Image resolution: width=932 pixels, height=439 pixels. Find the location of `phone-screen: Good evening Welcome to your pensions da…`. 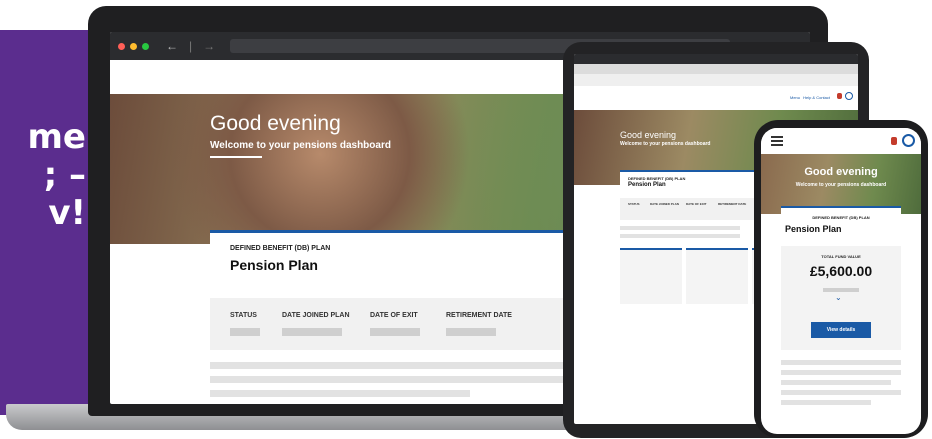

phone-screen: Good evening Welcome to your pensions da… is located at coordinates (841, 281).